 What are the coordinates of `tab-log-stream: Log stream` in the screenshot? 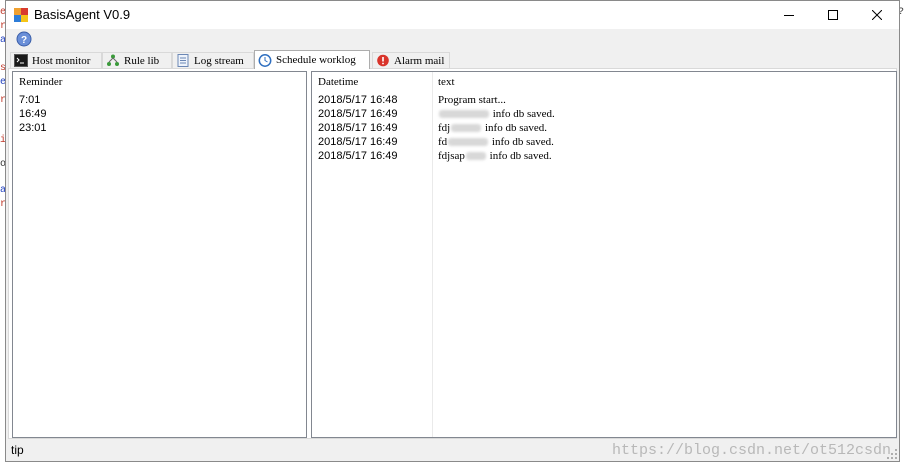 It's located at (213, 60).